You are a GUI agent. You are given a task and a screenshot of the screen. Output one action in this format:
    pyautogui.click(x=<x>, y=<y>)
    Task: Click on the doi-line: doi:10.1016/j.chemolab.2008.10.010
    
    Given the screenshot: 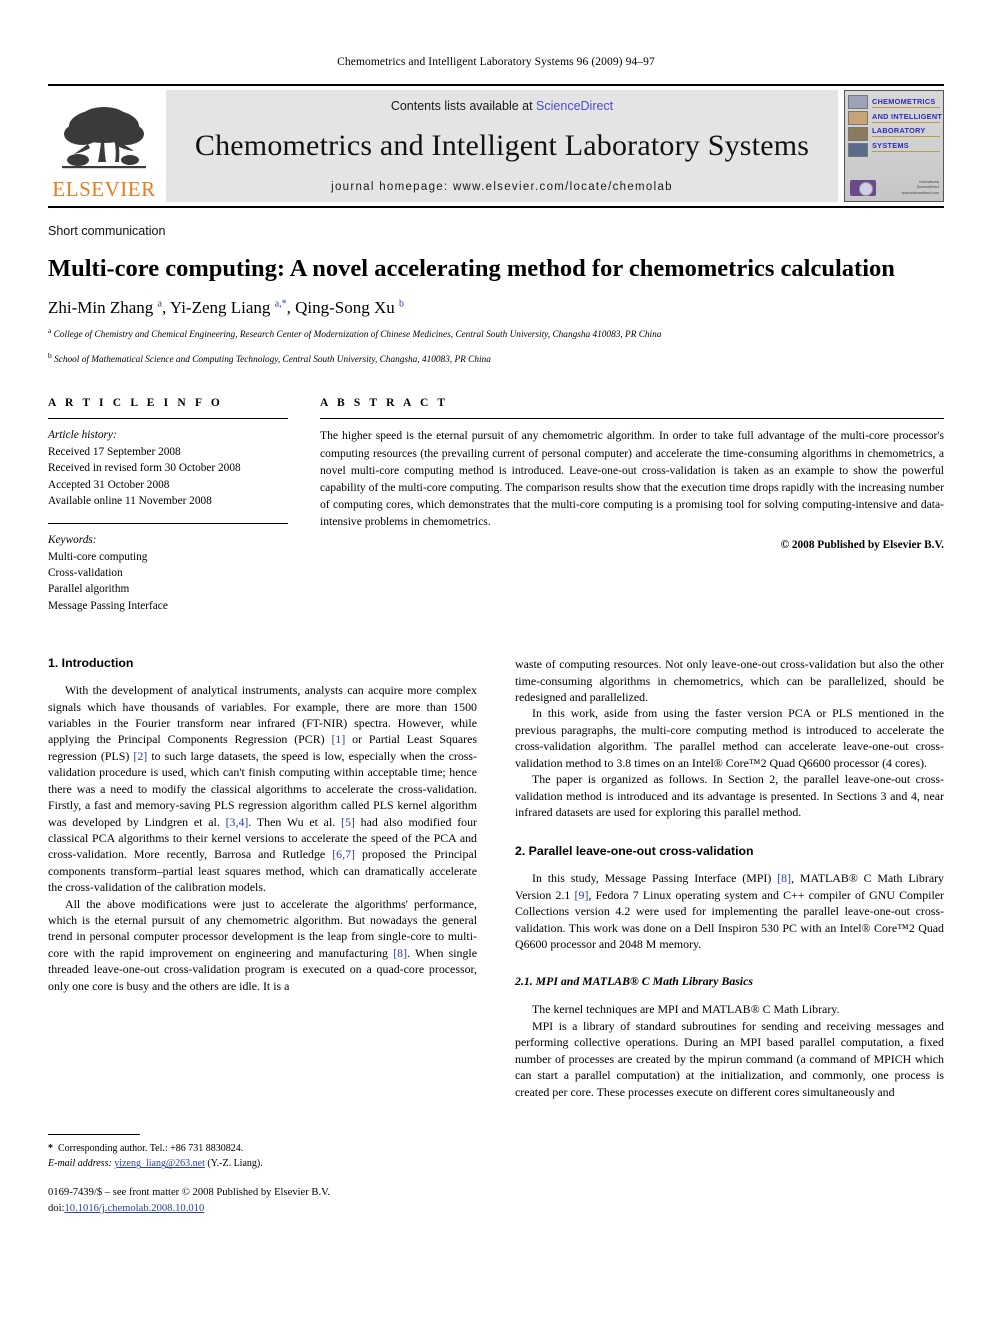 What is the action you would take?
    pyautogui.click(x=262, y=1208)
    